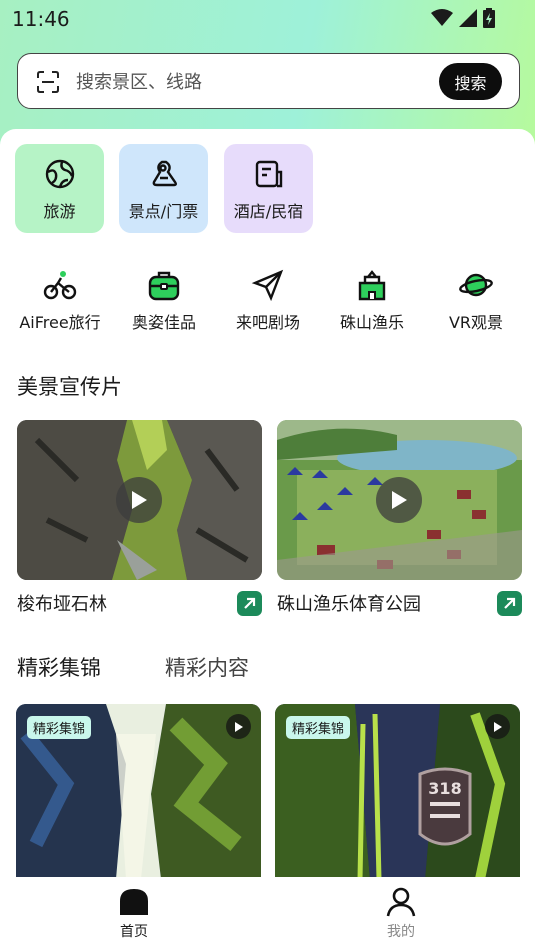 The image size is (535, 951). I want to click on search-button: 搜索, so click(470, 81).